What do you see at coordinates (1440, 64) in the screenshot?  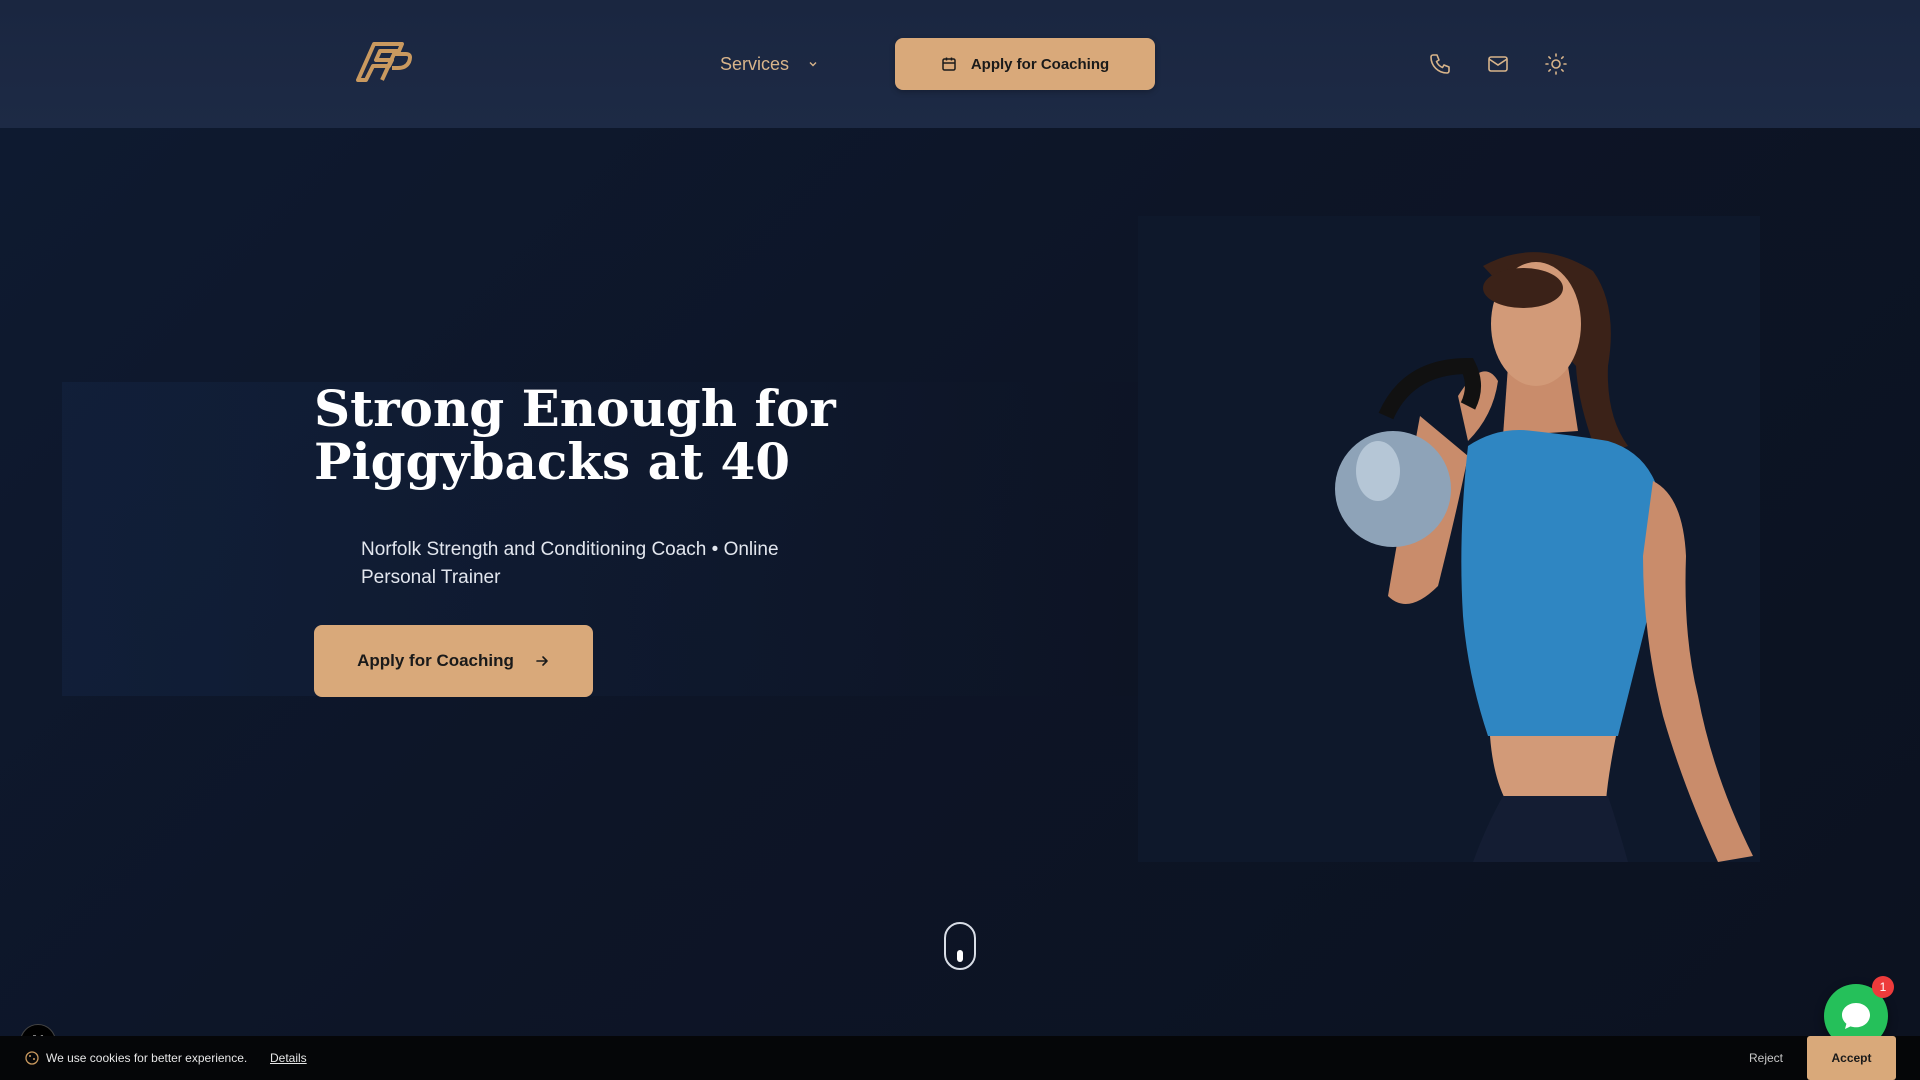 I see `phone-icon` at bounding box center [1440, 64].